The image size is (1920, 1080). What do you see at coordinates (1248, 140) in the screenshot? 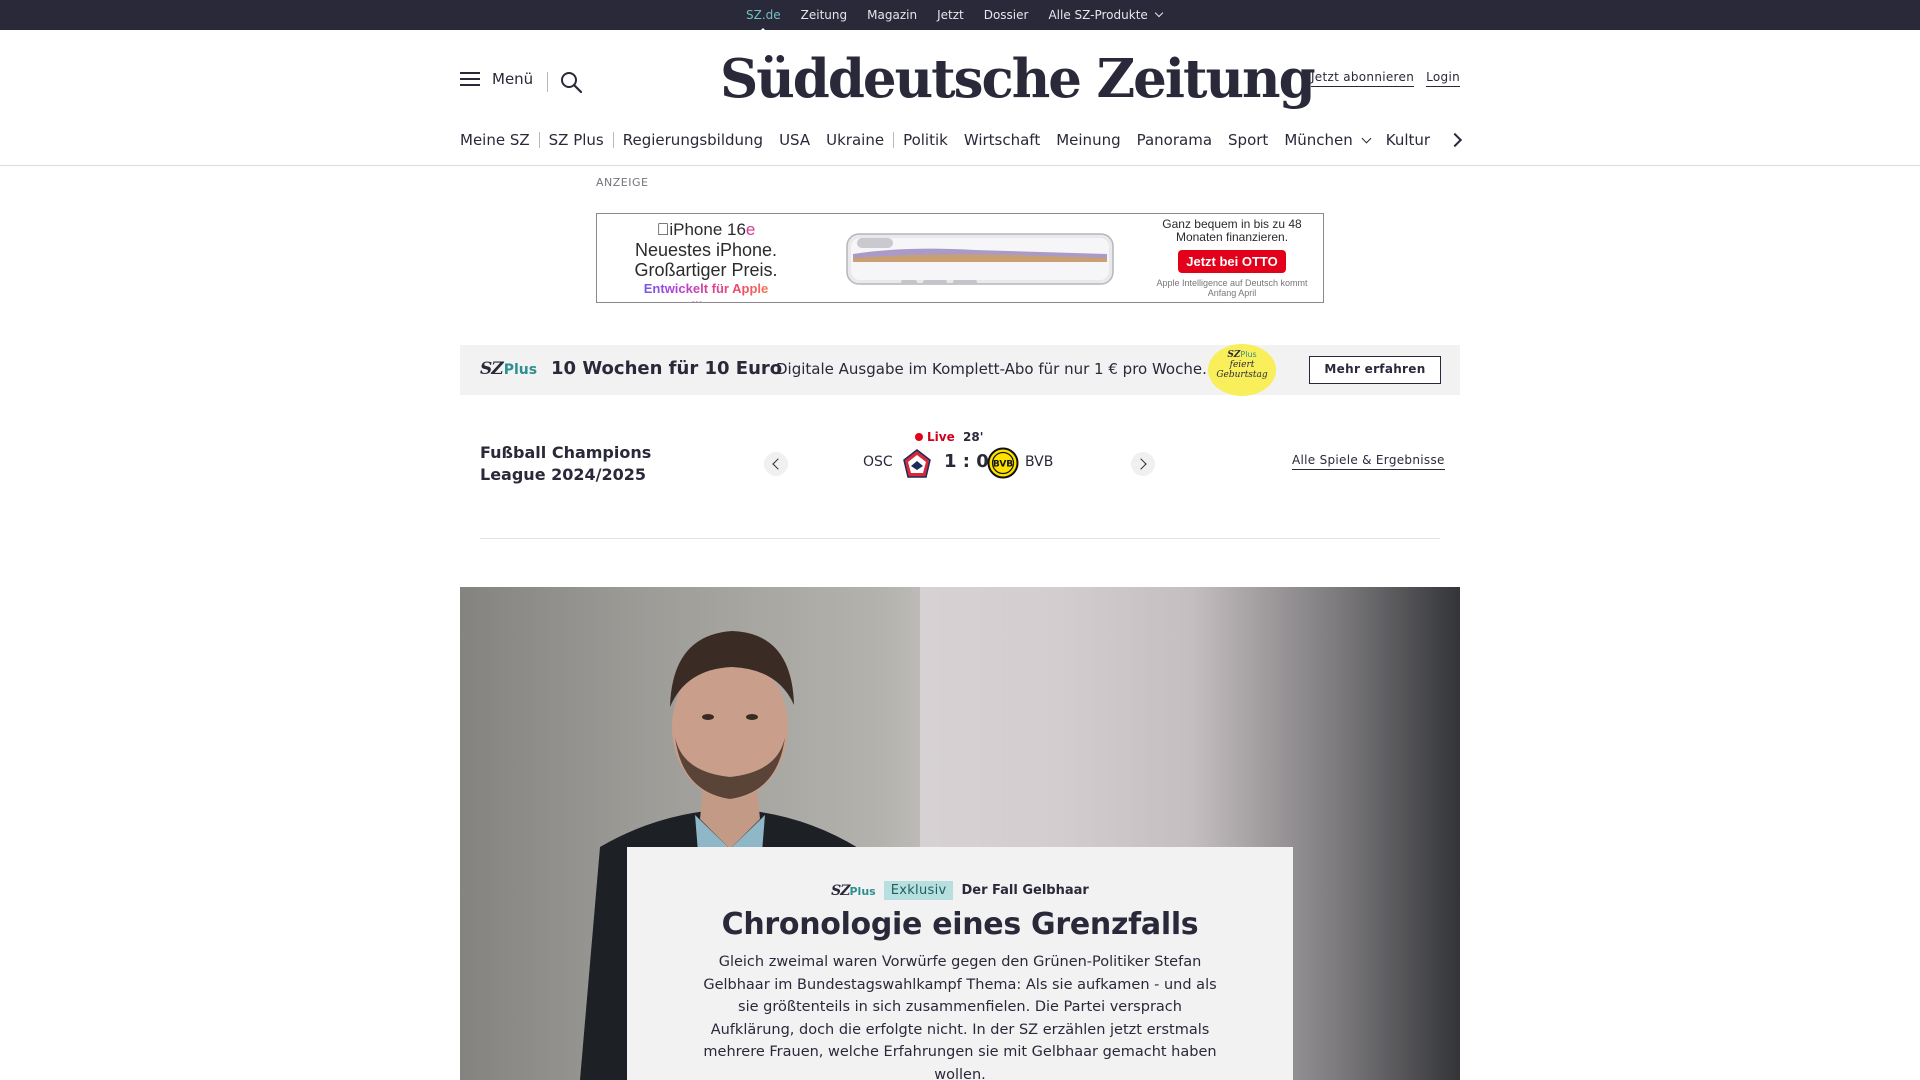
I see `nav-item-sport: Sport` at bounding box center [1248, 140].